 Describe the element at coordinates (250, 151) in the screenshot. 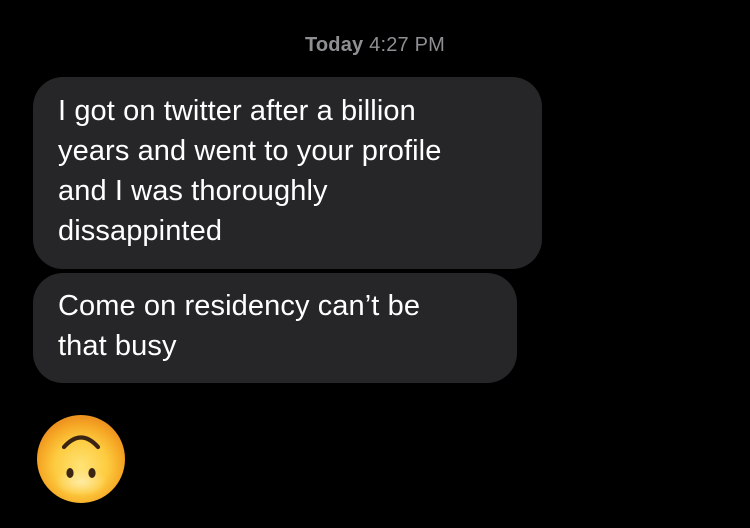

I see `message-line: years and went to your profile` at that location.